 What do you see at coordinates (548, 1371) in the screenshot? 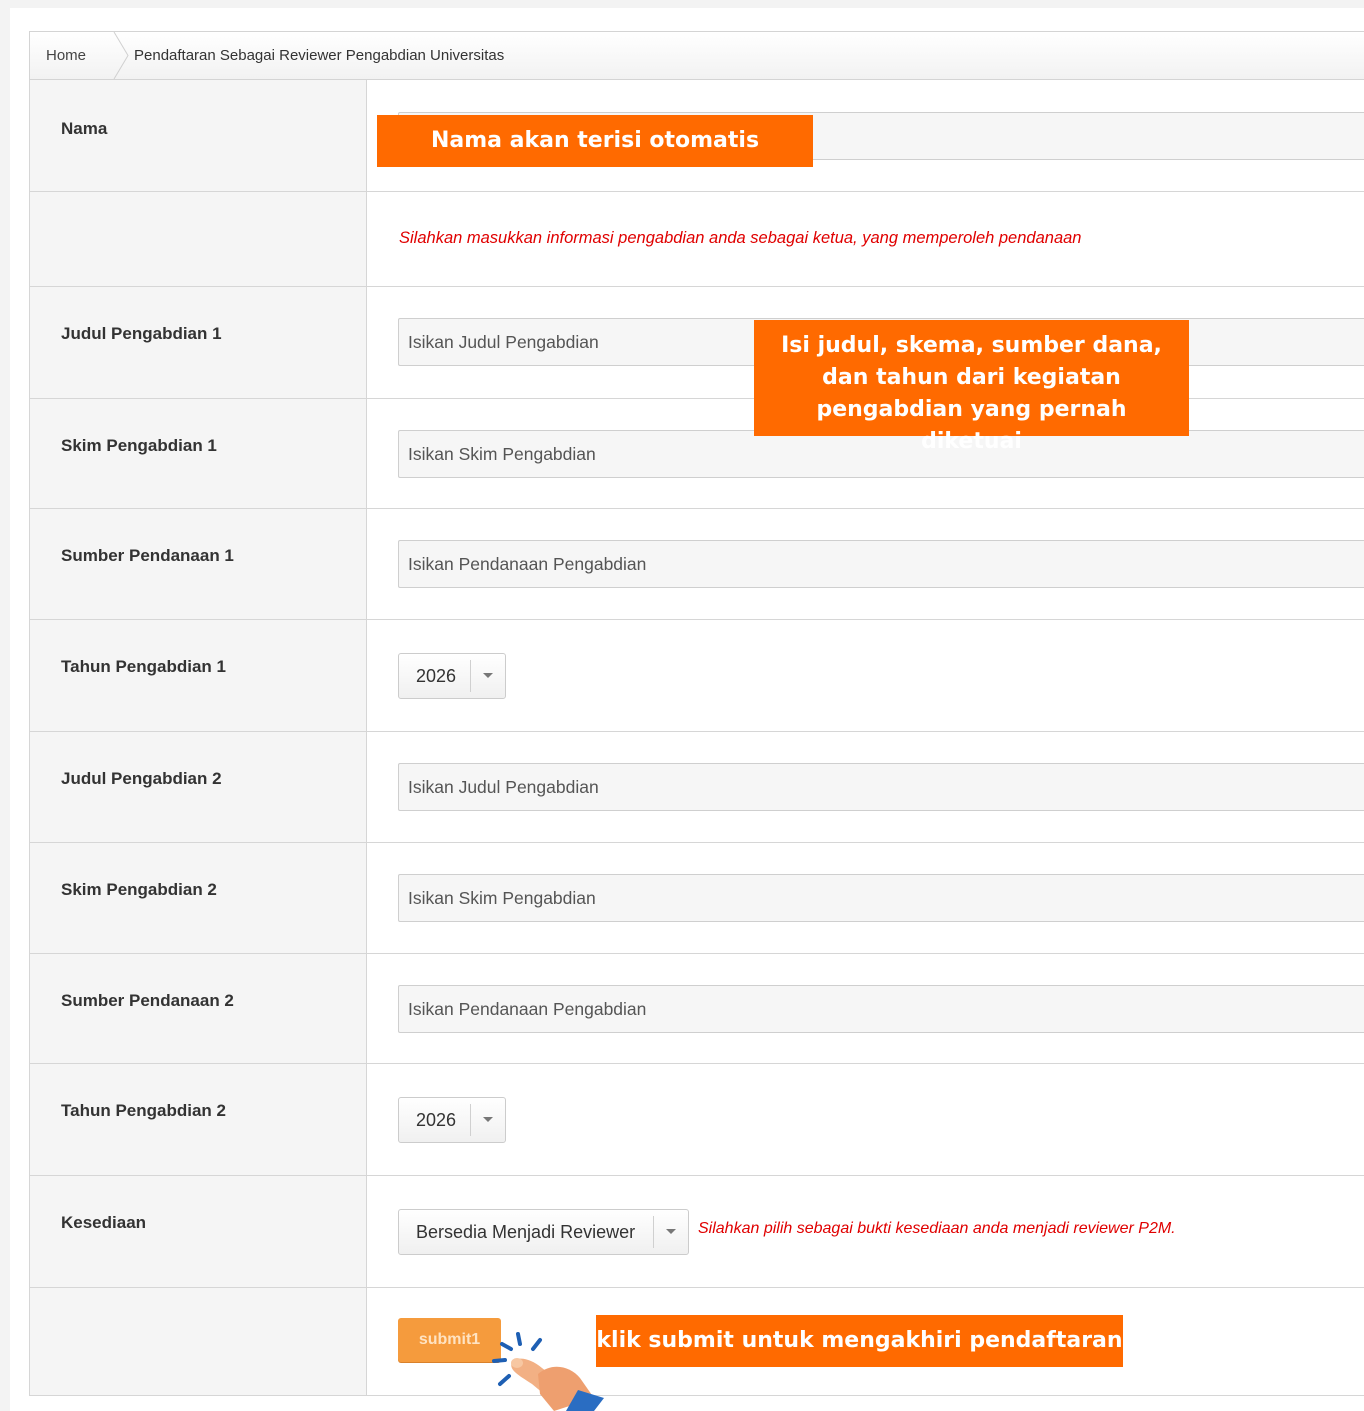
I see `pointing-hand-icon` at bounding box center [548, 1371].